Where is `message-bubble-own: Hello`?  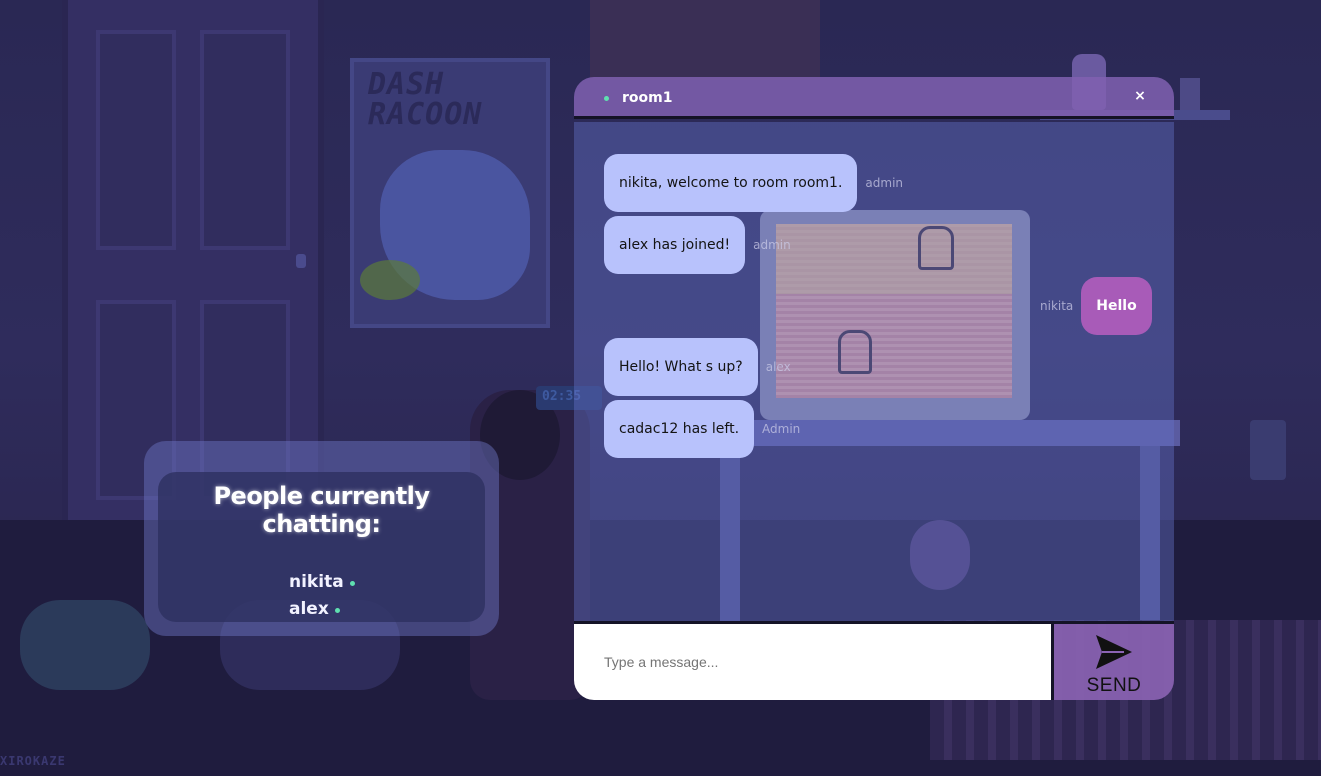
message-bubble-own: Hello is located at coordinates (1116, 306).